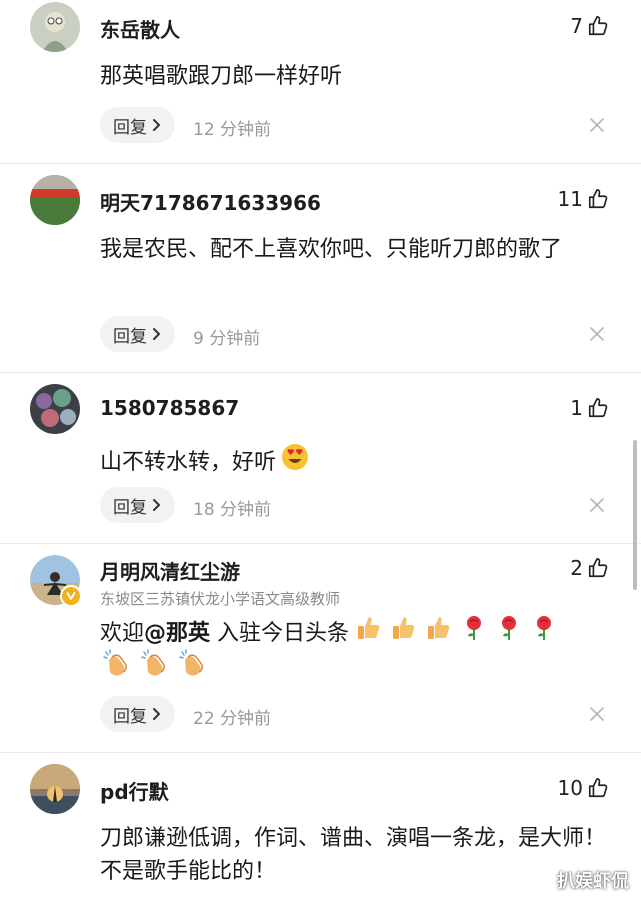 The image size is (641, 905). I want to click on like-button: 11, so click(583, 199).